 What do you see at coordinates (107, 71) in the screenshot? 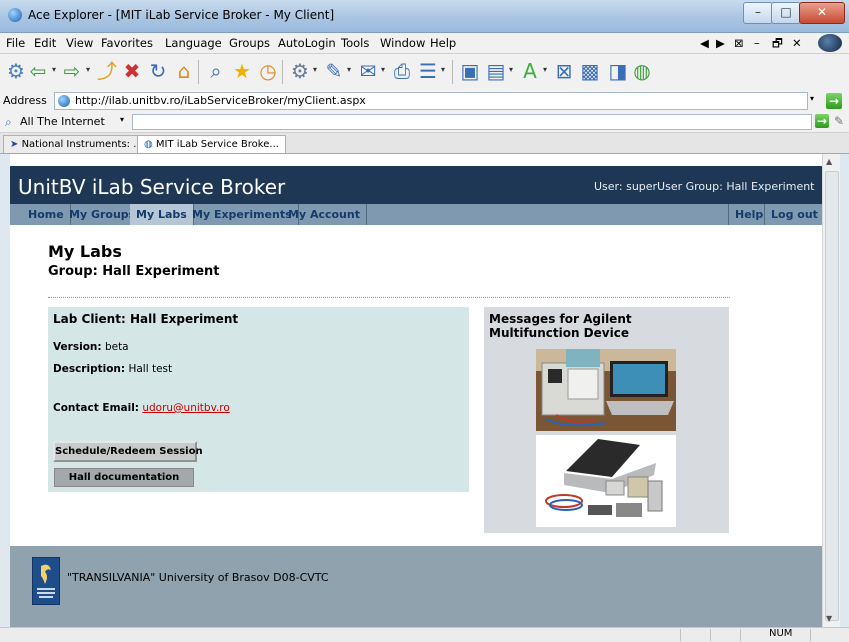
I see `open-folder-icon: ⤴` at bounding box center [107, 71].